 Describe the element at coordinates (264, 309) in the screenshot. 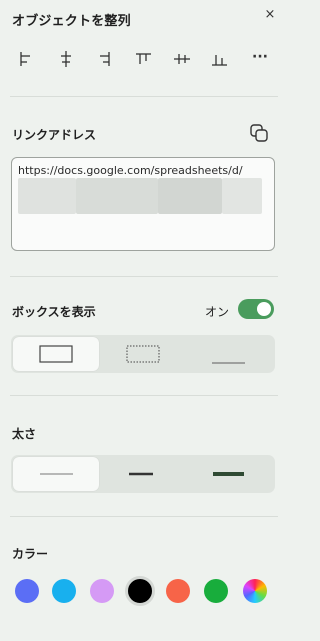

I see `toggle-knob` at that location.